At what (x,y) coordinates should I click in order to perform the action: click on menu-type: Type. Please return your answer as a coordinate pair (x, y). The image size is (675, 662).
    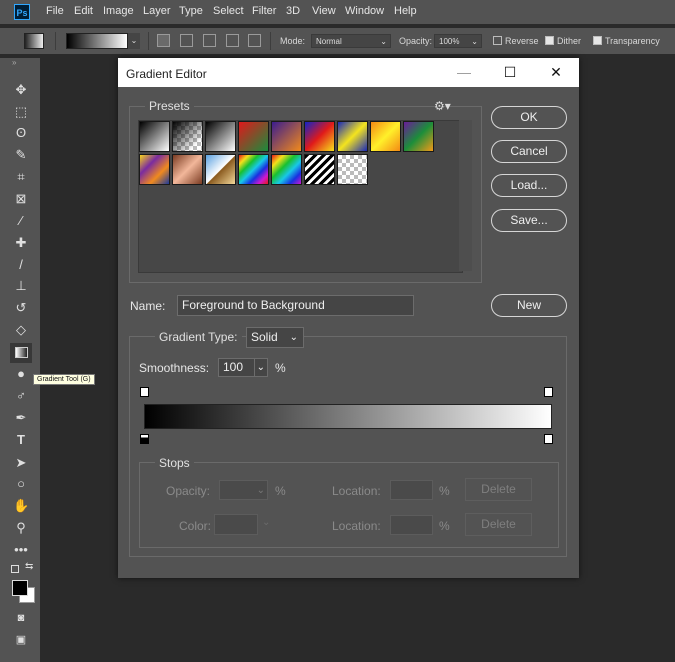
    Looking at the image, I should click on (191, 11).